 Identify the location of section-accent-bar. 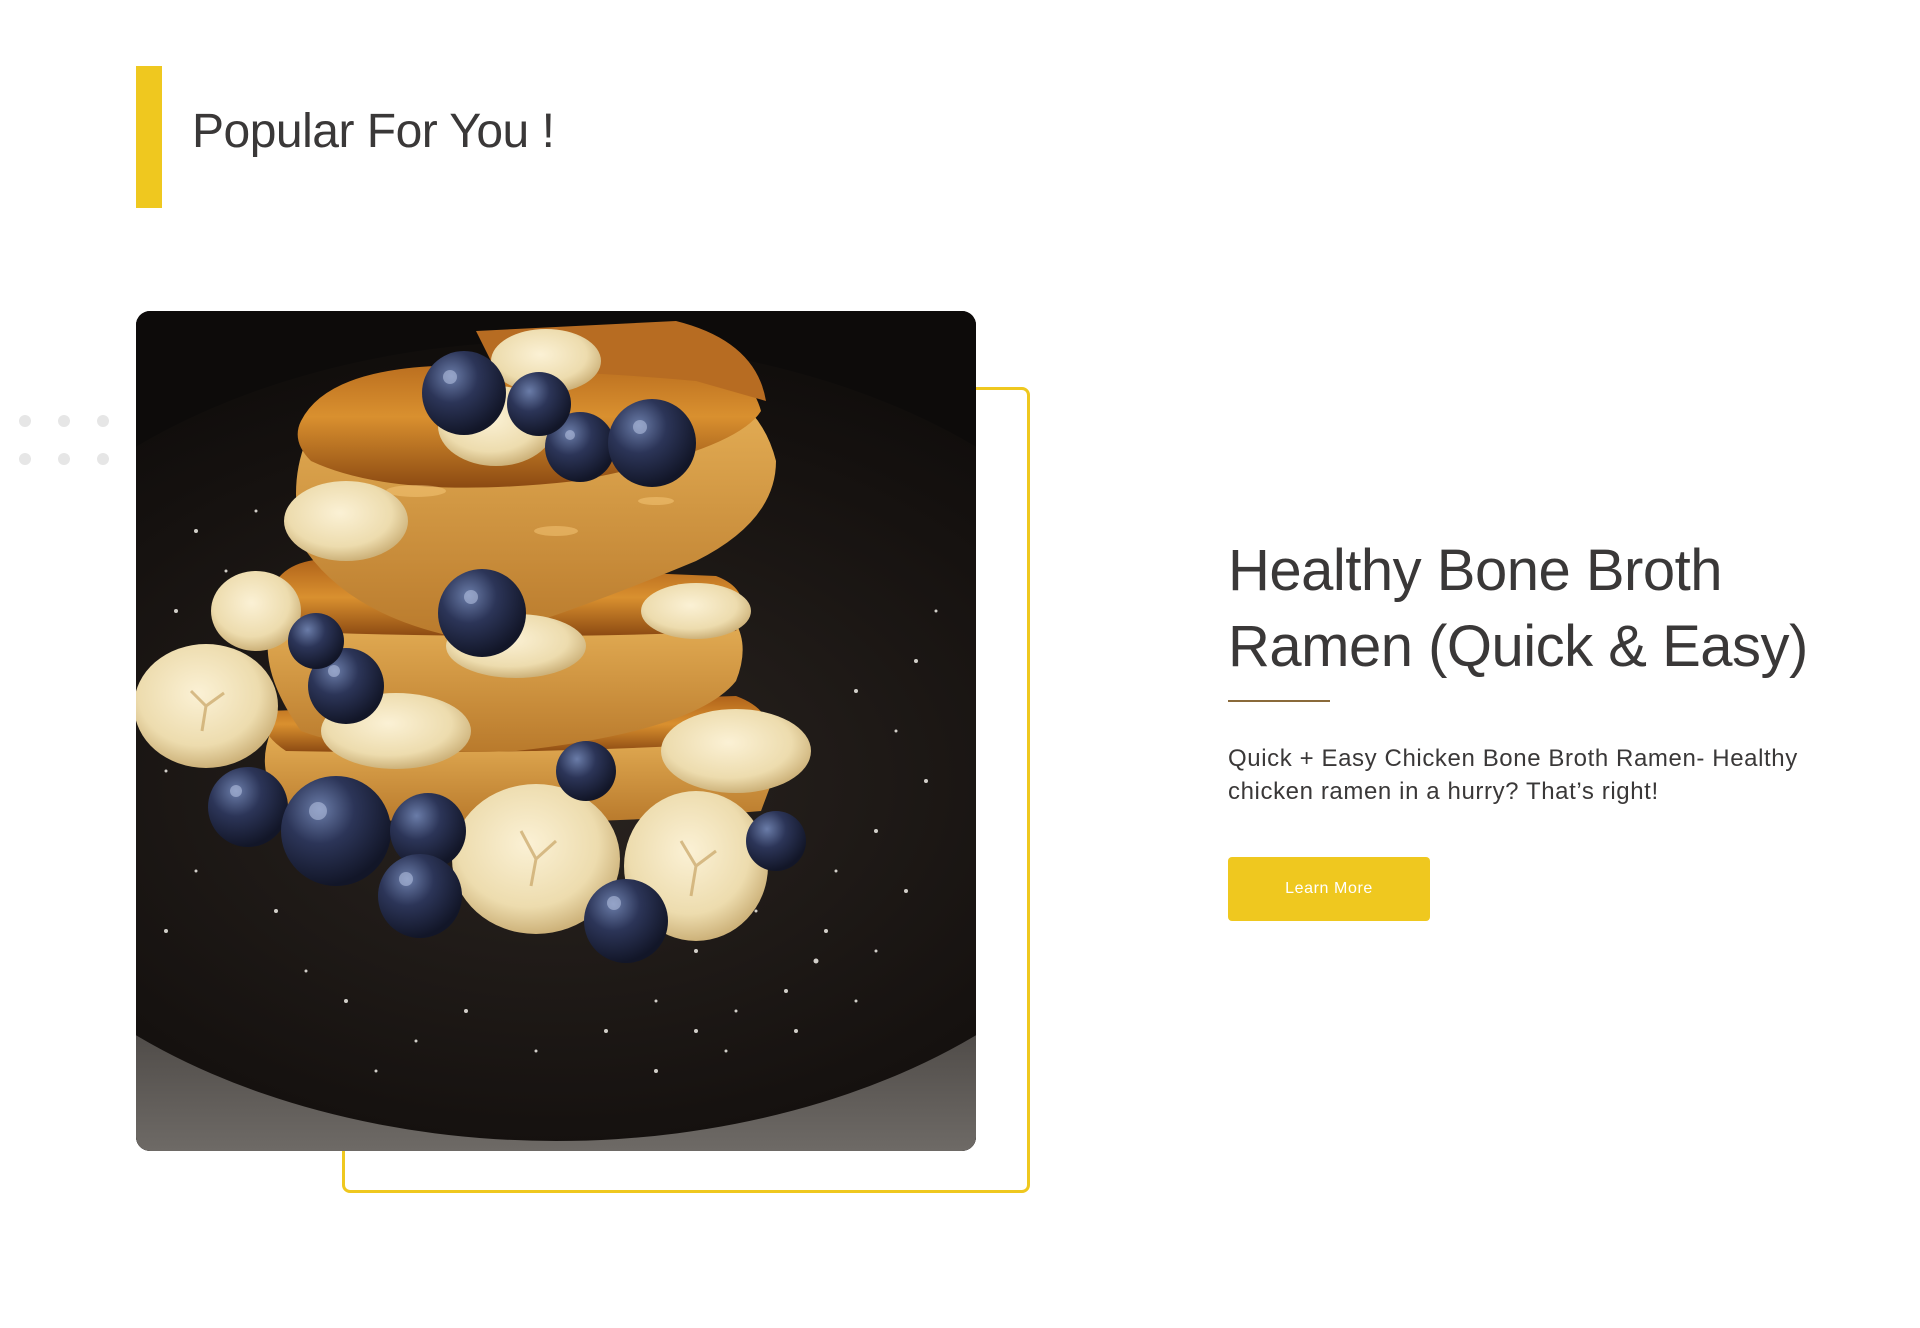
(149, 137).